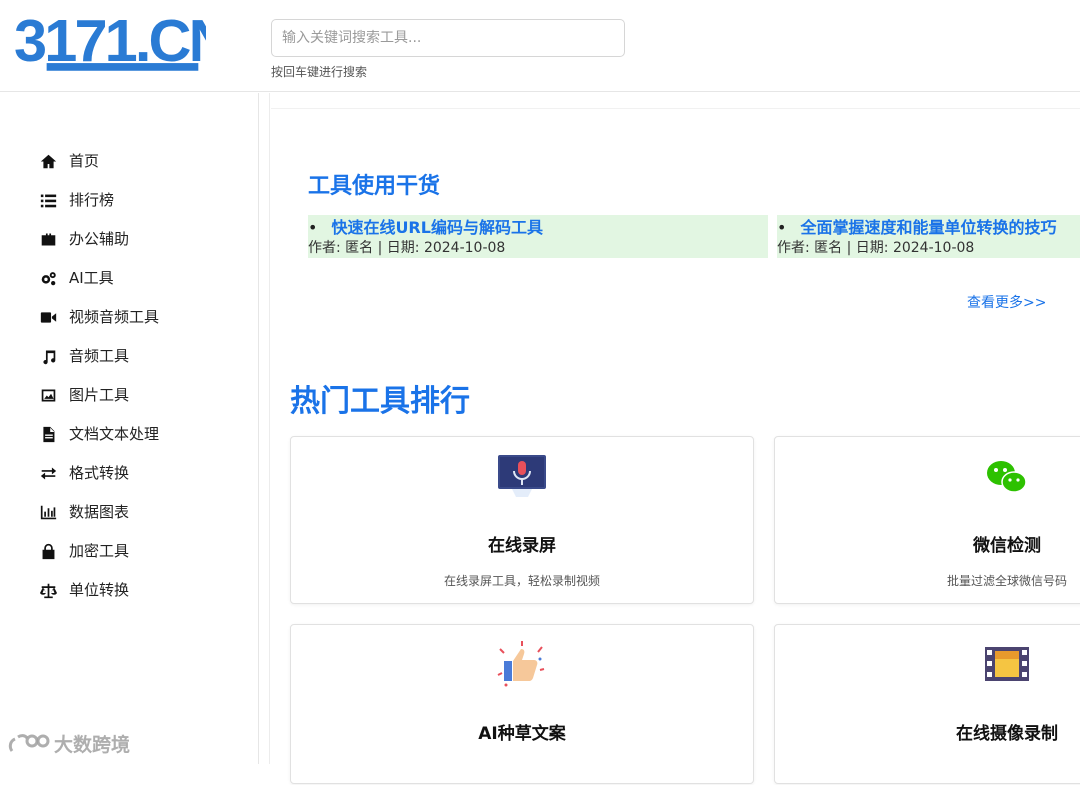  What do you see at coordinates (48, 590) in the screenshot?
I see `balance-scale-icon` at bounding box center [48, 590].